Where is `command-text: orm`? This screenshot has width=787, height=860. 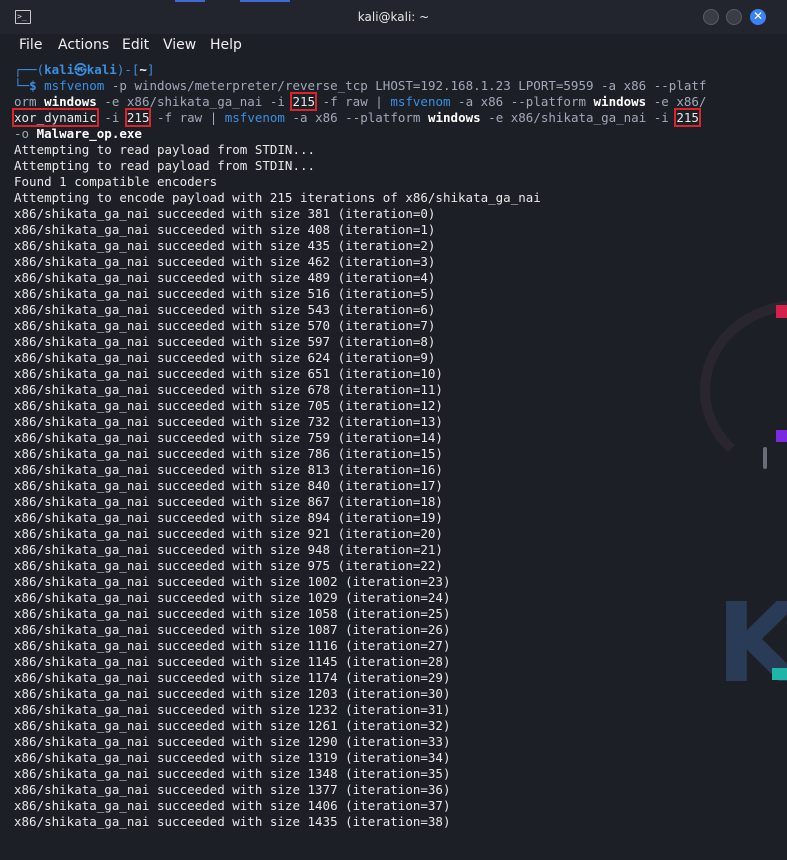
command-text: orm is located at coordinates (29, 101).